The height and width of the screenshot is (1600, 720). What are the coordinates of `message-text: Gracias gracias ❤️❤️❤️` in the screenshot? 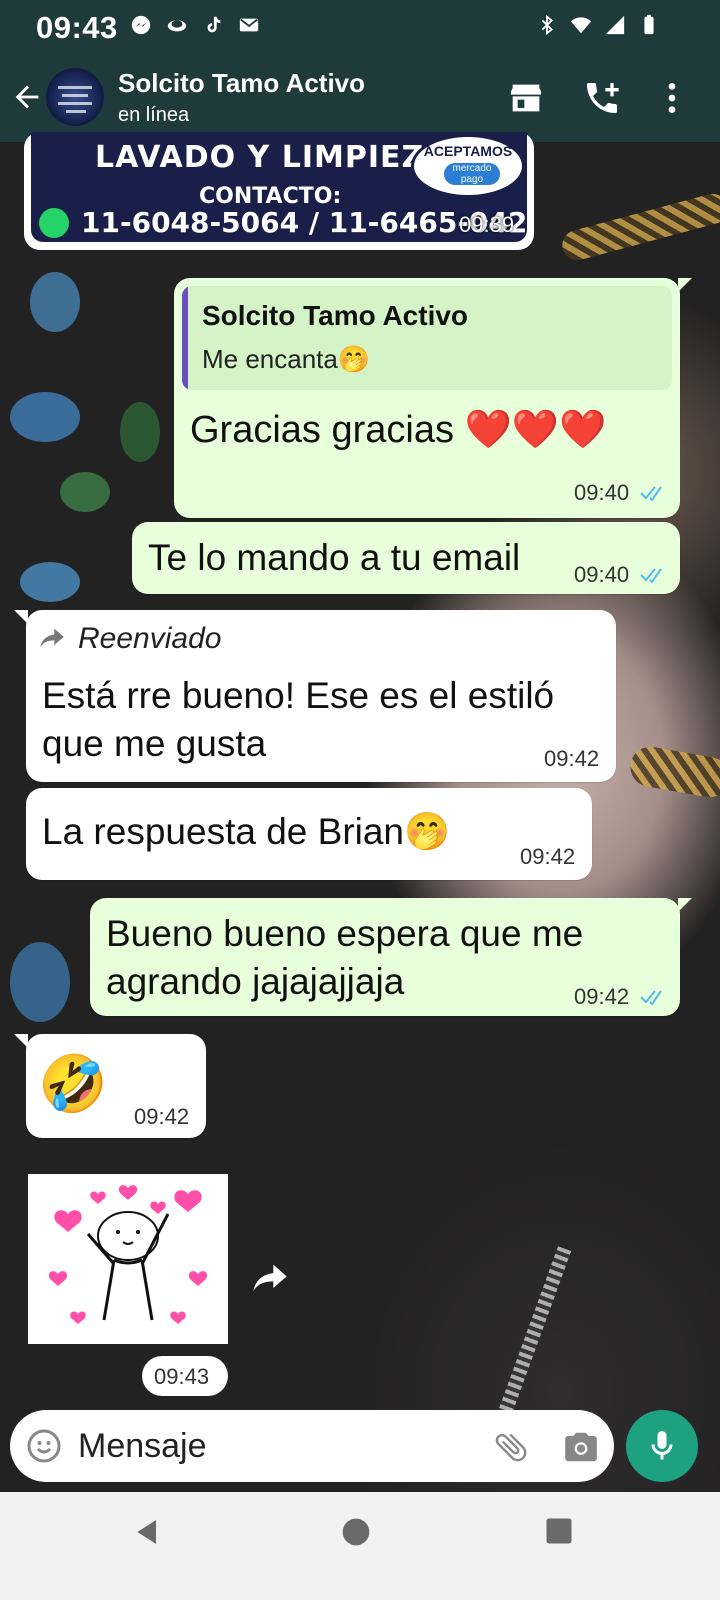 It's located at (398, 430).